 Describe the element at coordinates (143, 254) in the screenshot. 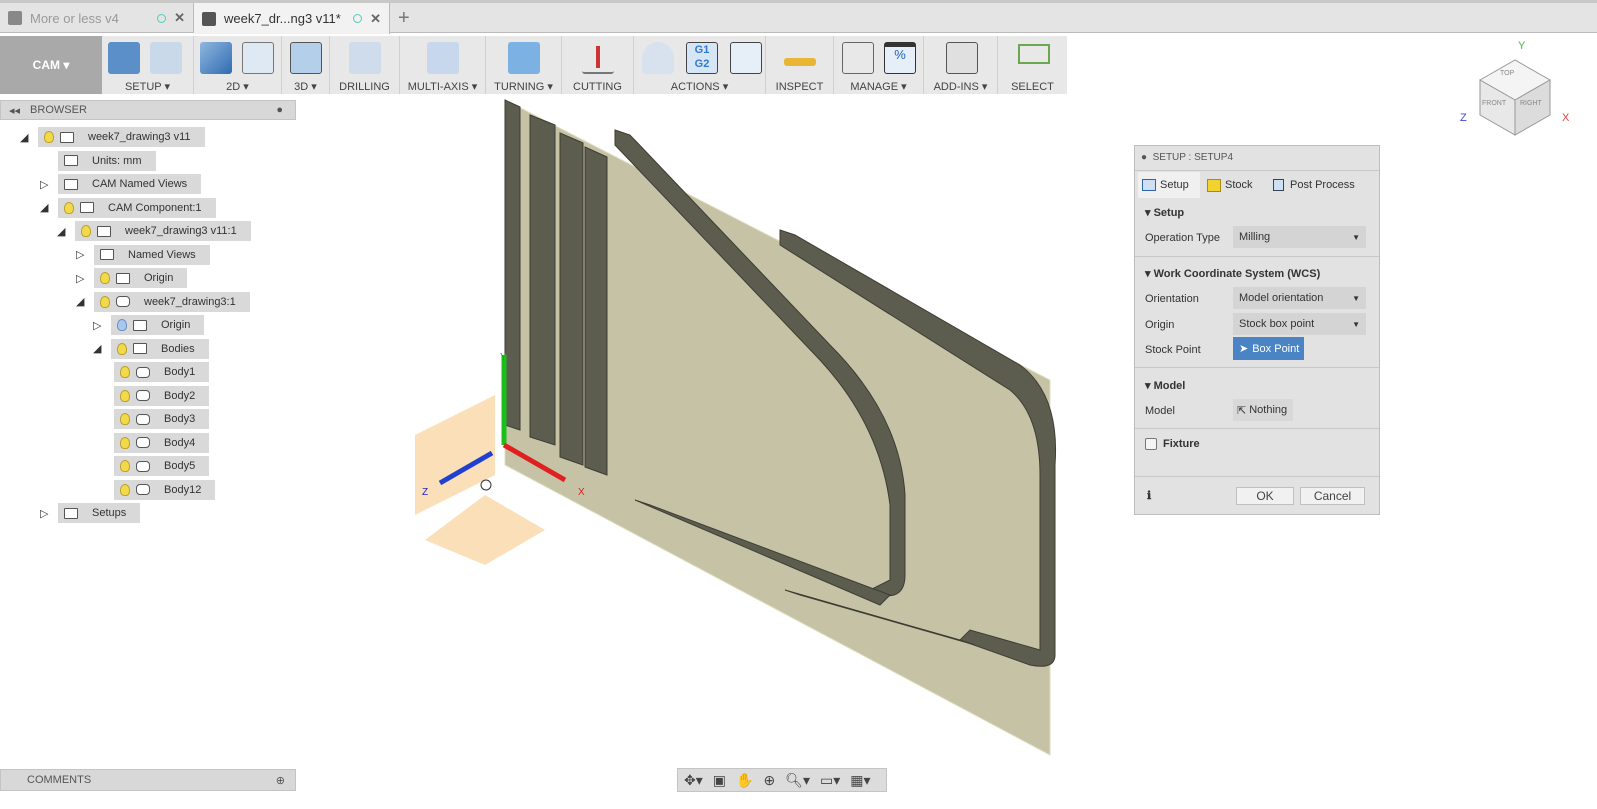

I see `browser-item: ▷ Named Views` at that location.